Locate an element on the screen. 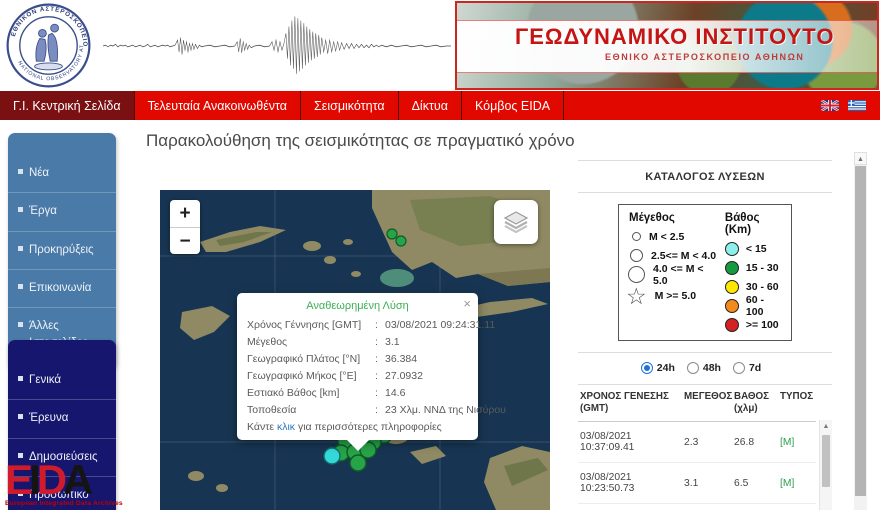 The image size is (880, 510). uk-flag-icon is located at coordinates (830, 105).